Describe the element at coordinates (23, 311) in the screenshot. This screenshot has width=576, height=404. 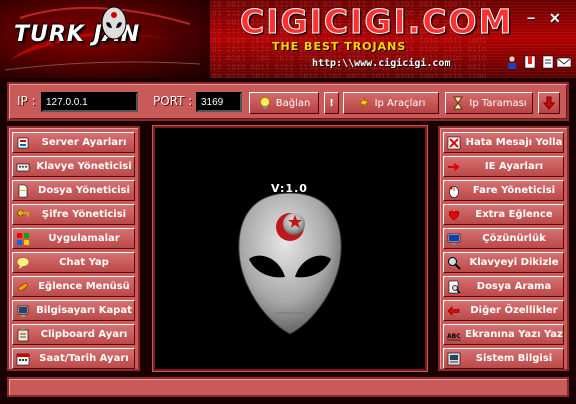
I see `shutdown-icon` at that location.